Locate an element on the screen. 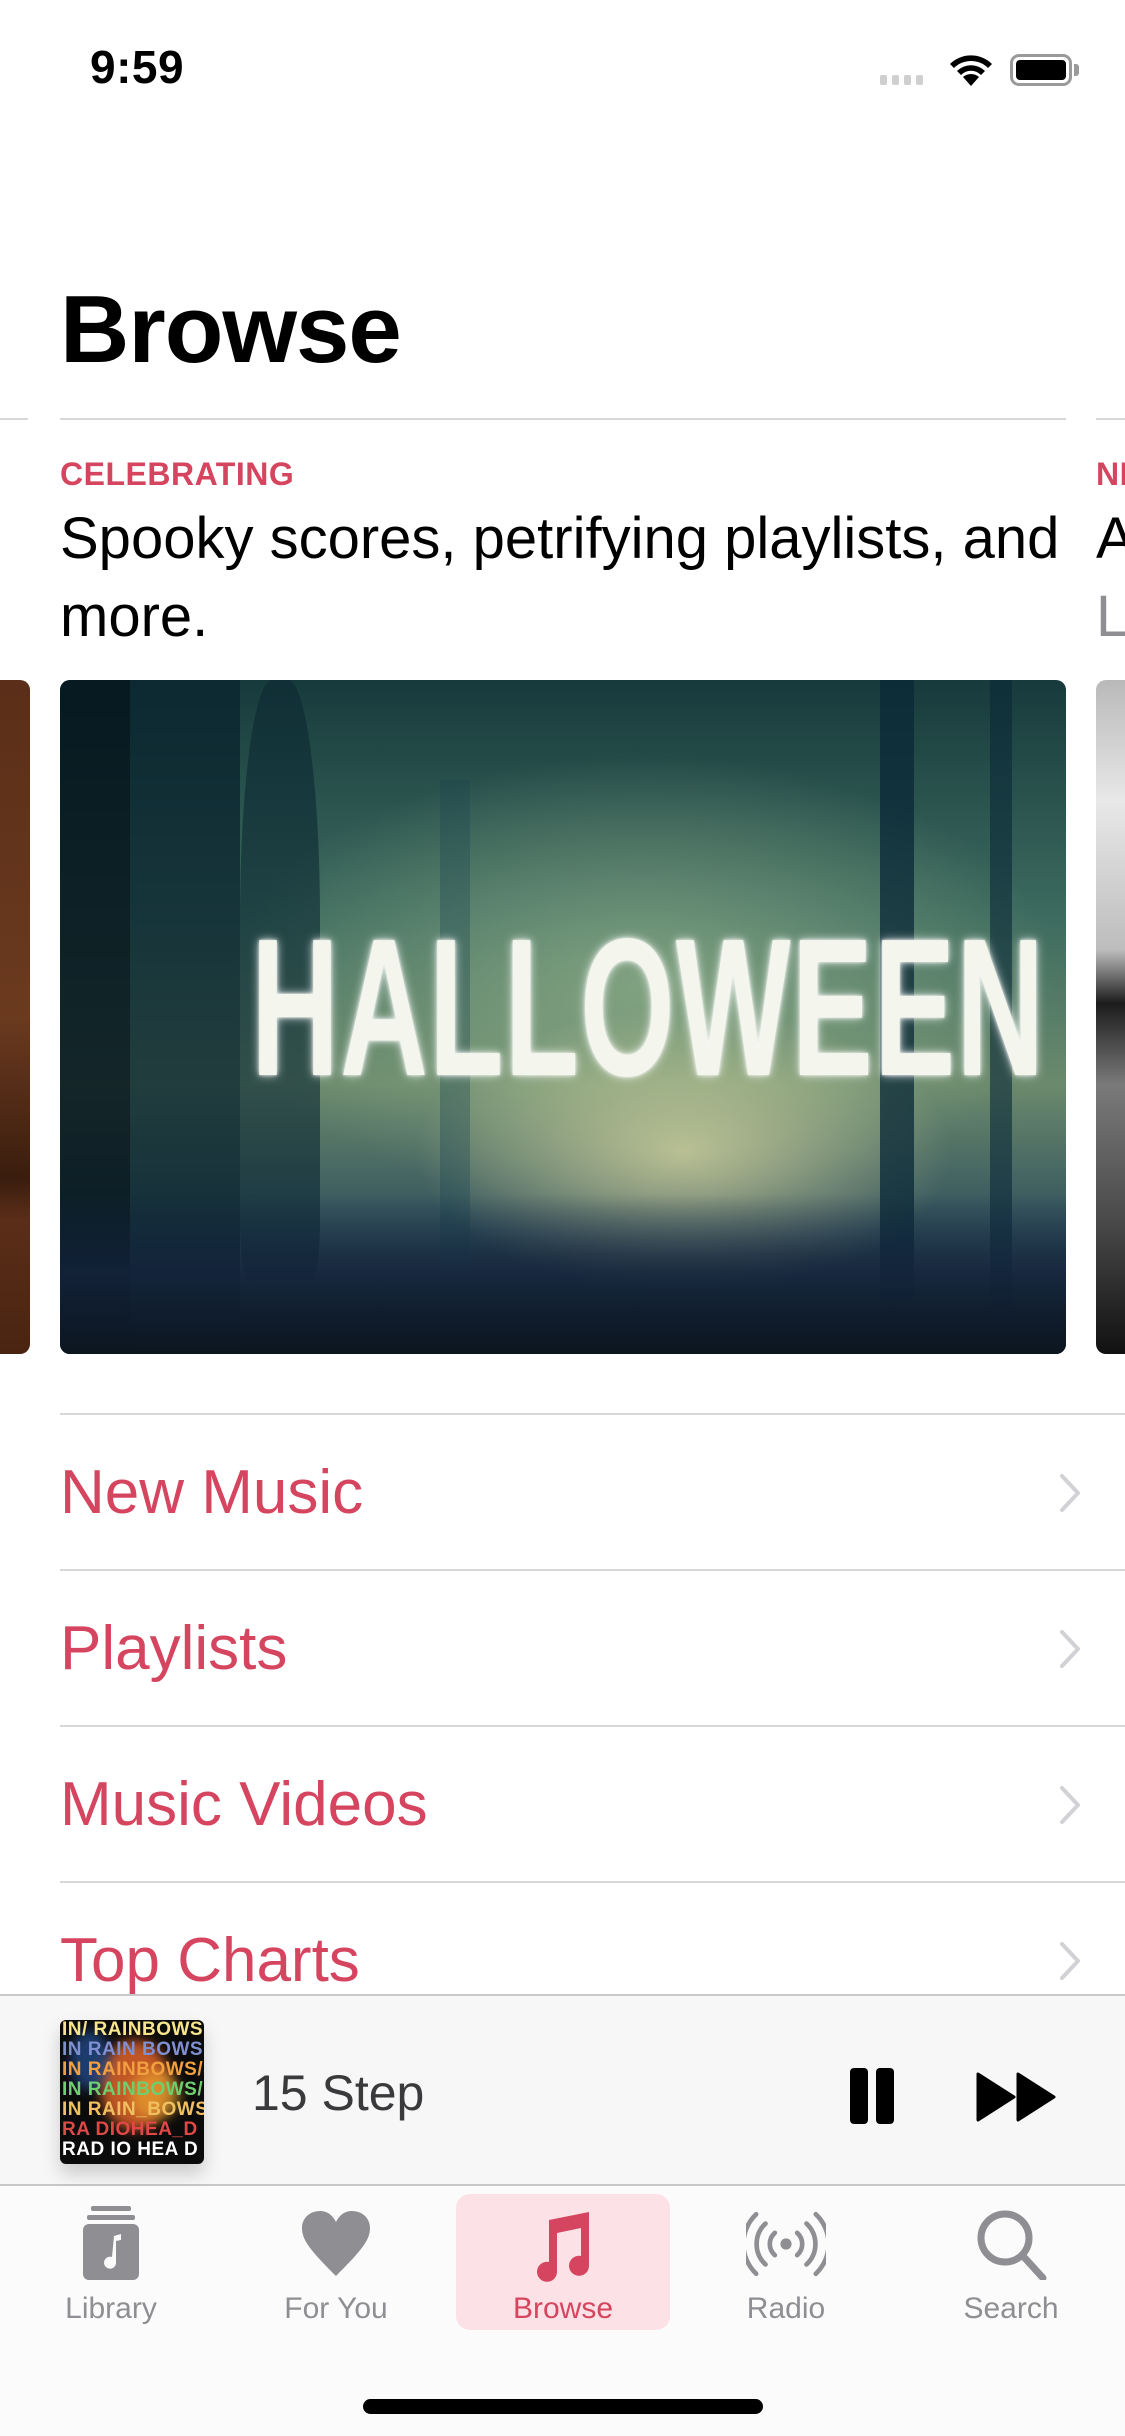 The height and width of the screenshot is (2436, 1125). list-item-label: Top Charts is located at coordinates (210, 1960).